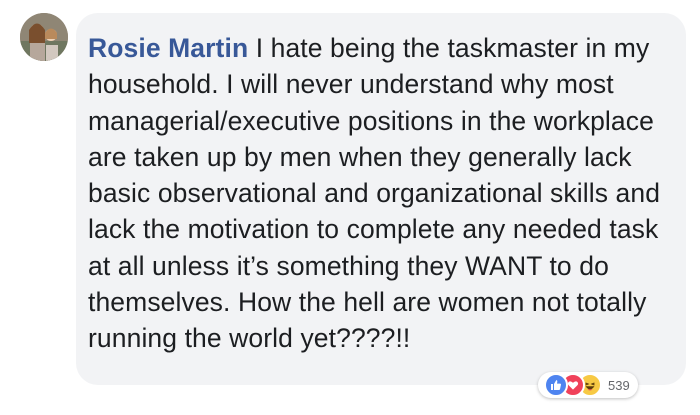  I want to click on avatar-photo, so click(44, 37).